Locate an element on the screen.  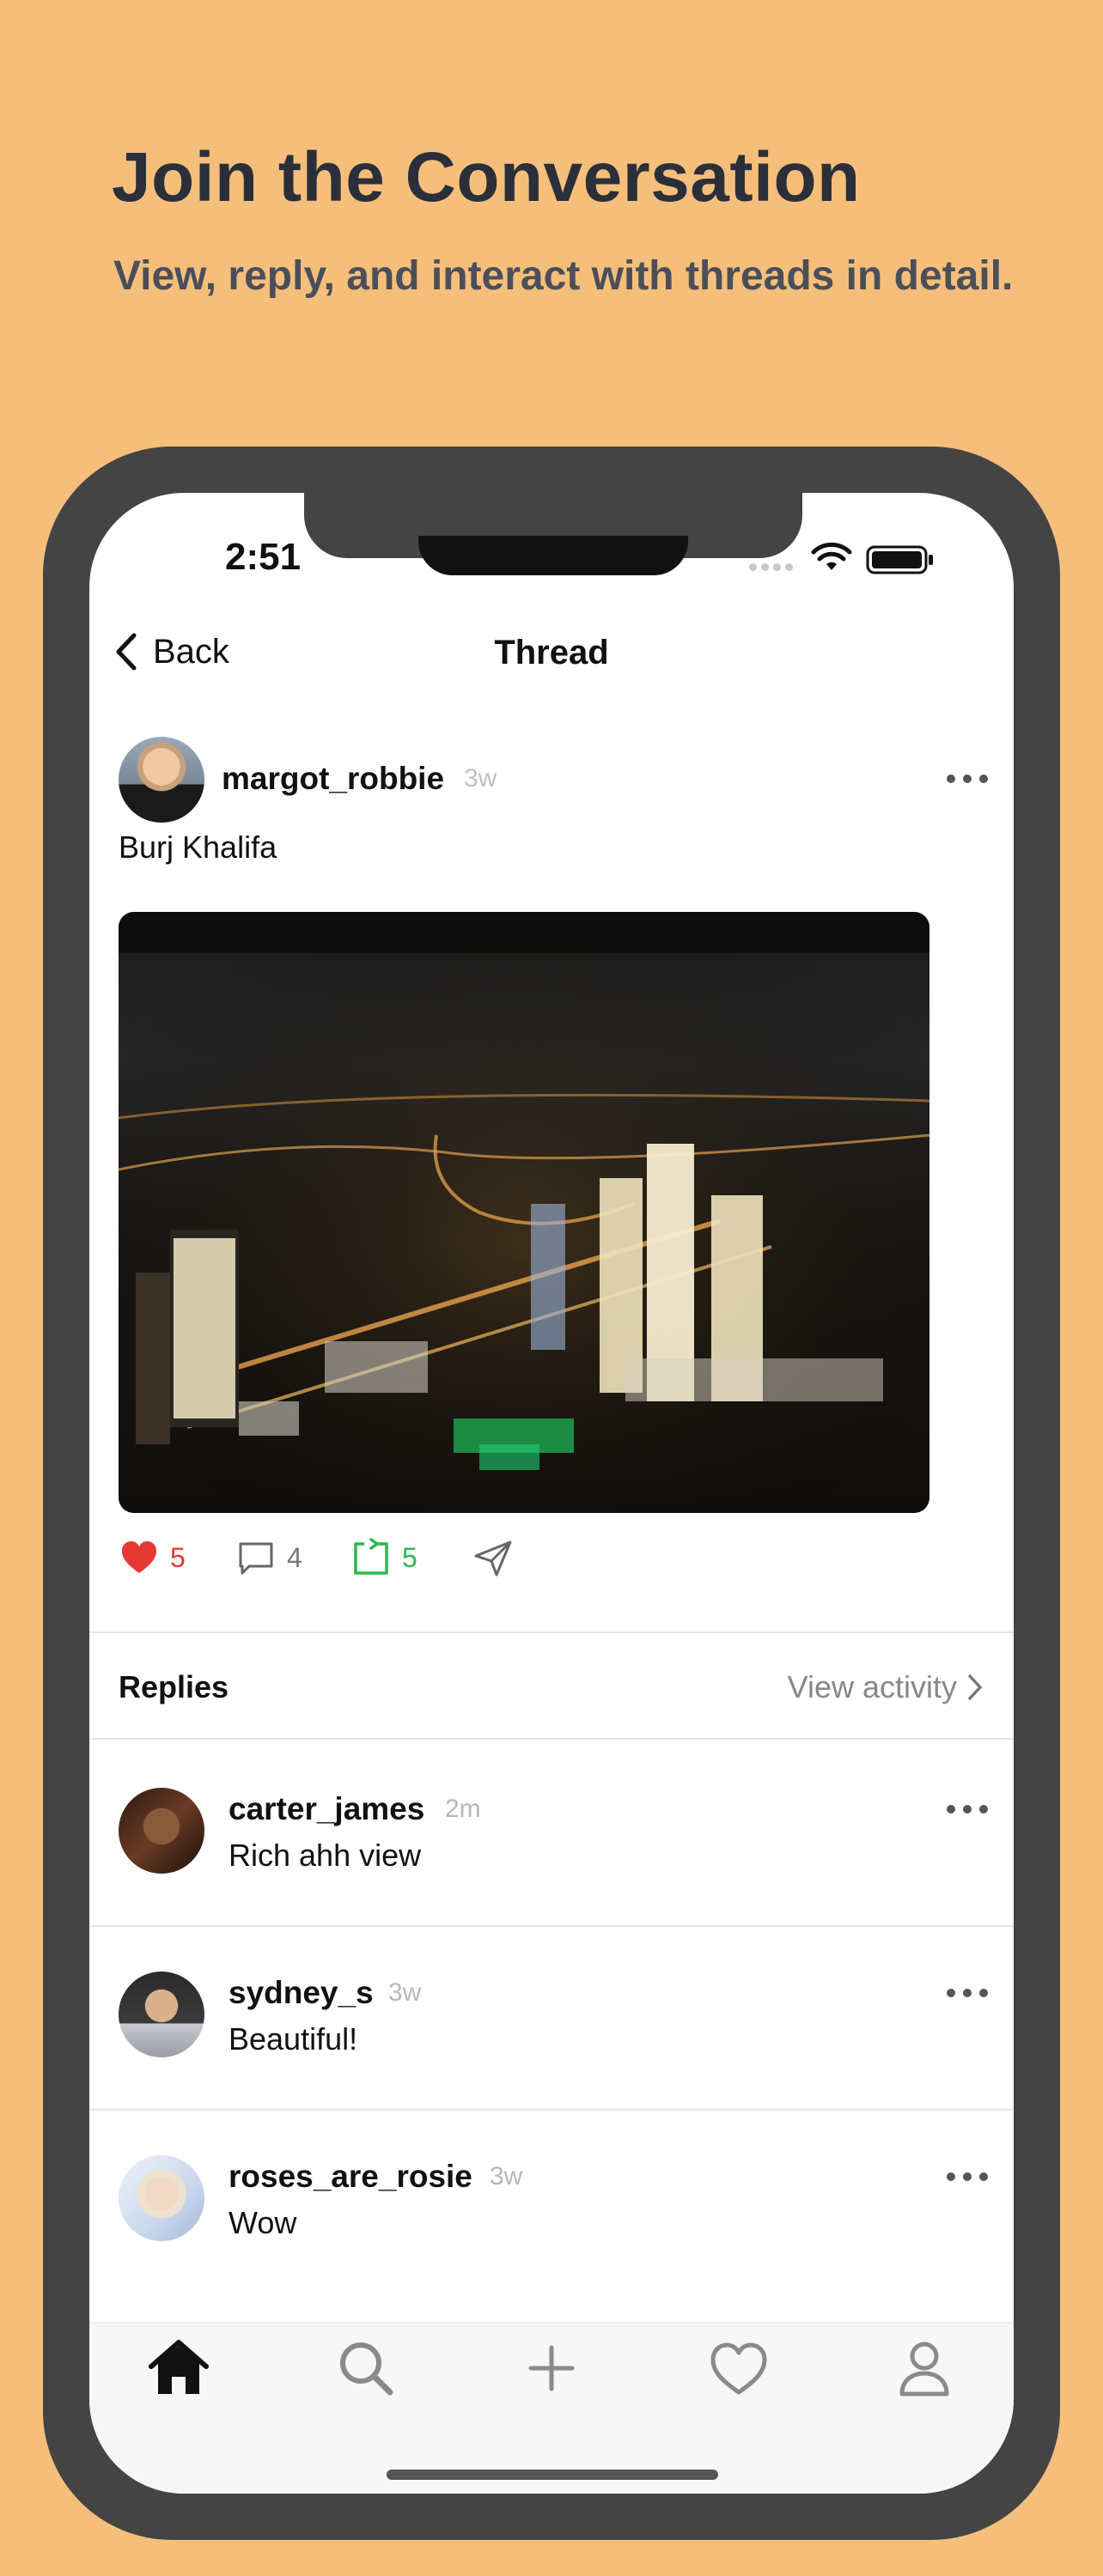
post-text: Burj Khalifa is located at coordinates (198, 847).